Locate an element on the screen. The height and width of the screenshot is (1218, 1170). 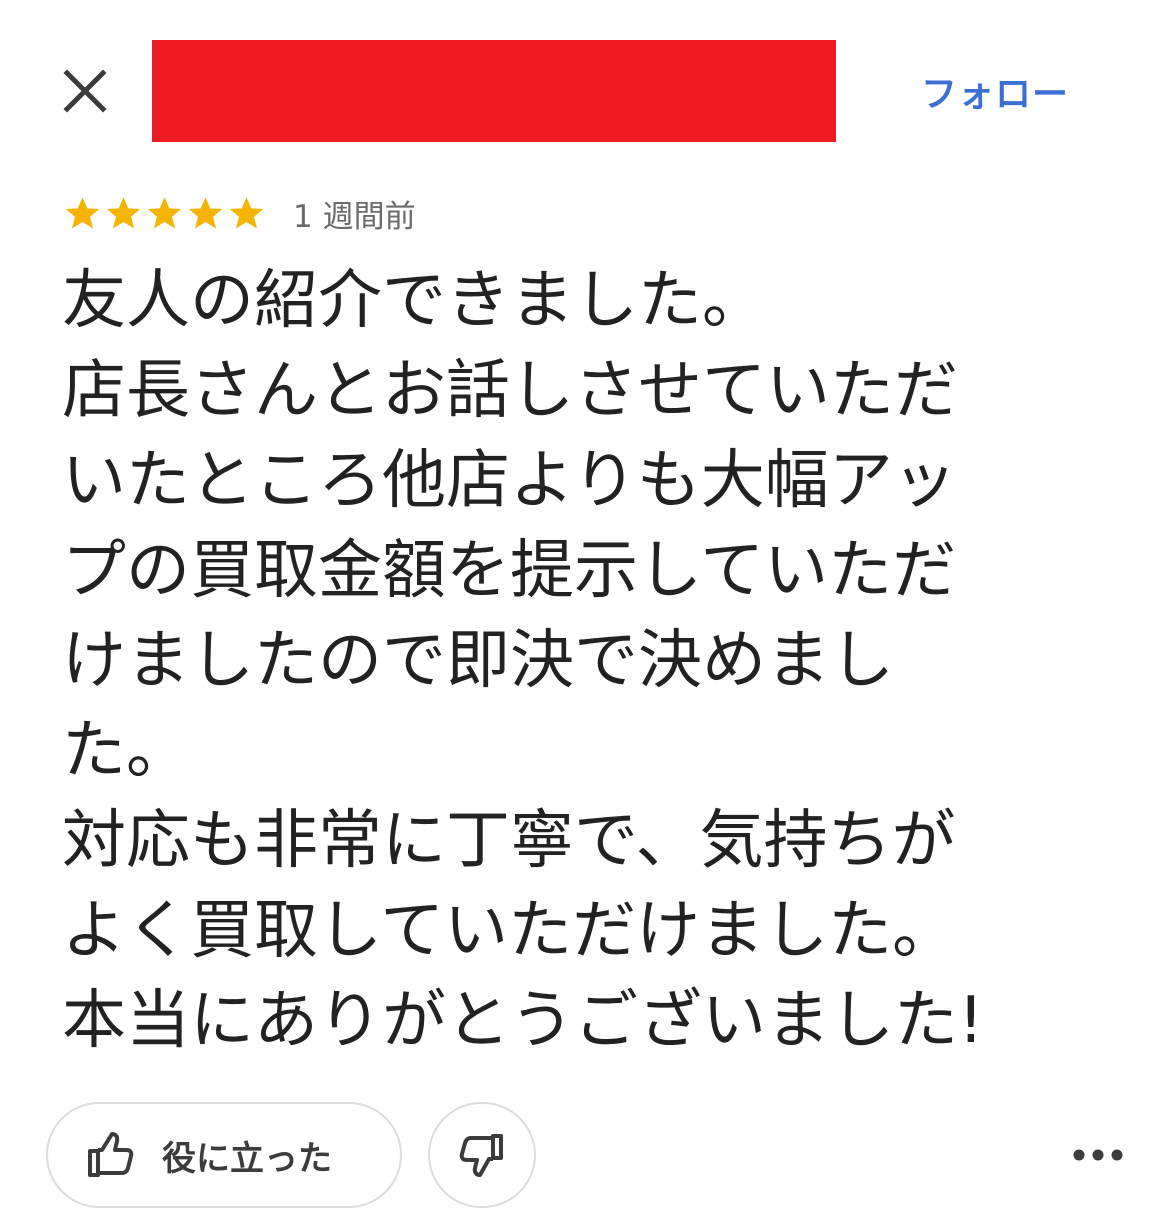
review-time: 1 週間前 is located at coordinates (354, 216).